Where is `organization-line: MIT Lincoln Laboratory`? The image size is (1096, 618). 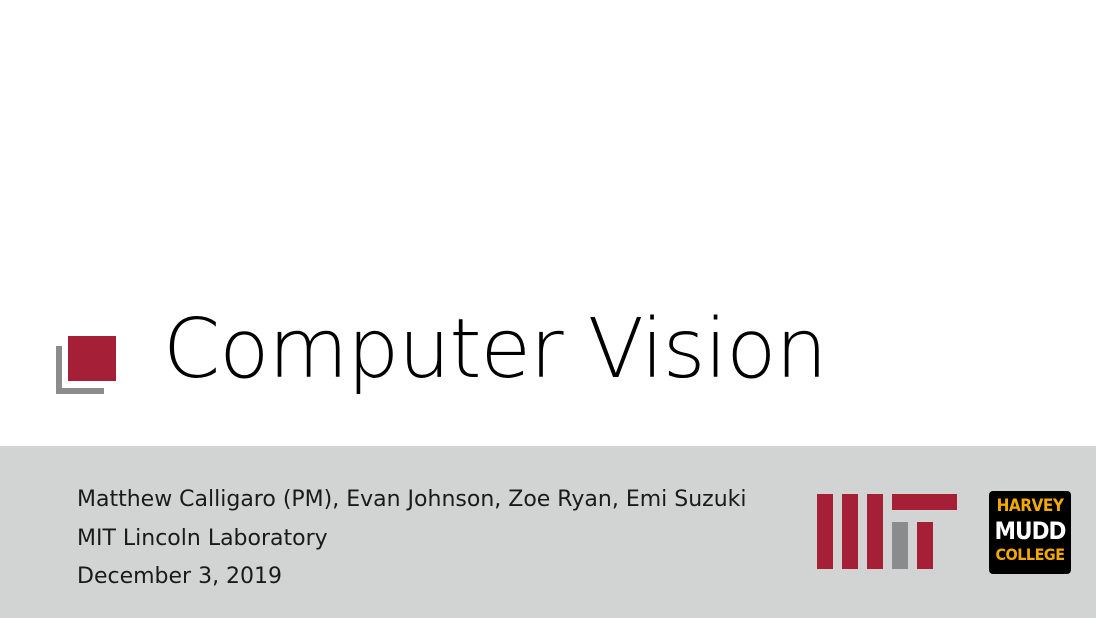 organization-line: MIT Lincoln Laboratory is located at coordinates (202, 538).